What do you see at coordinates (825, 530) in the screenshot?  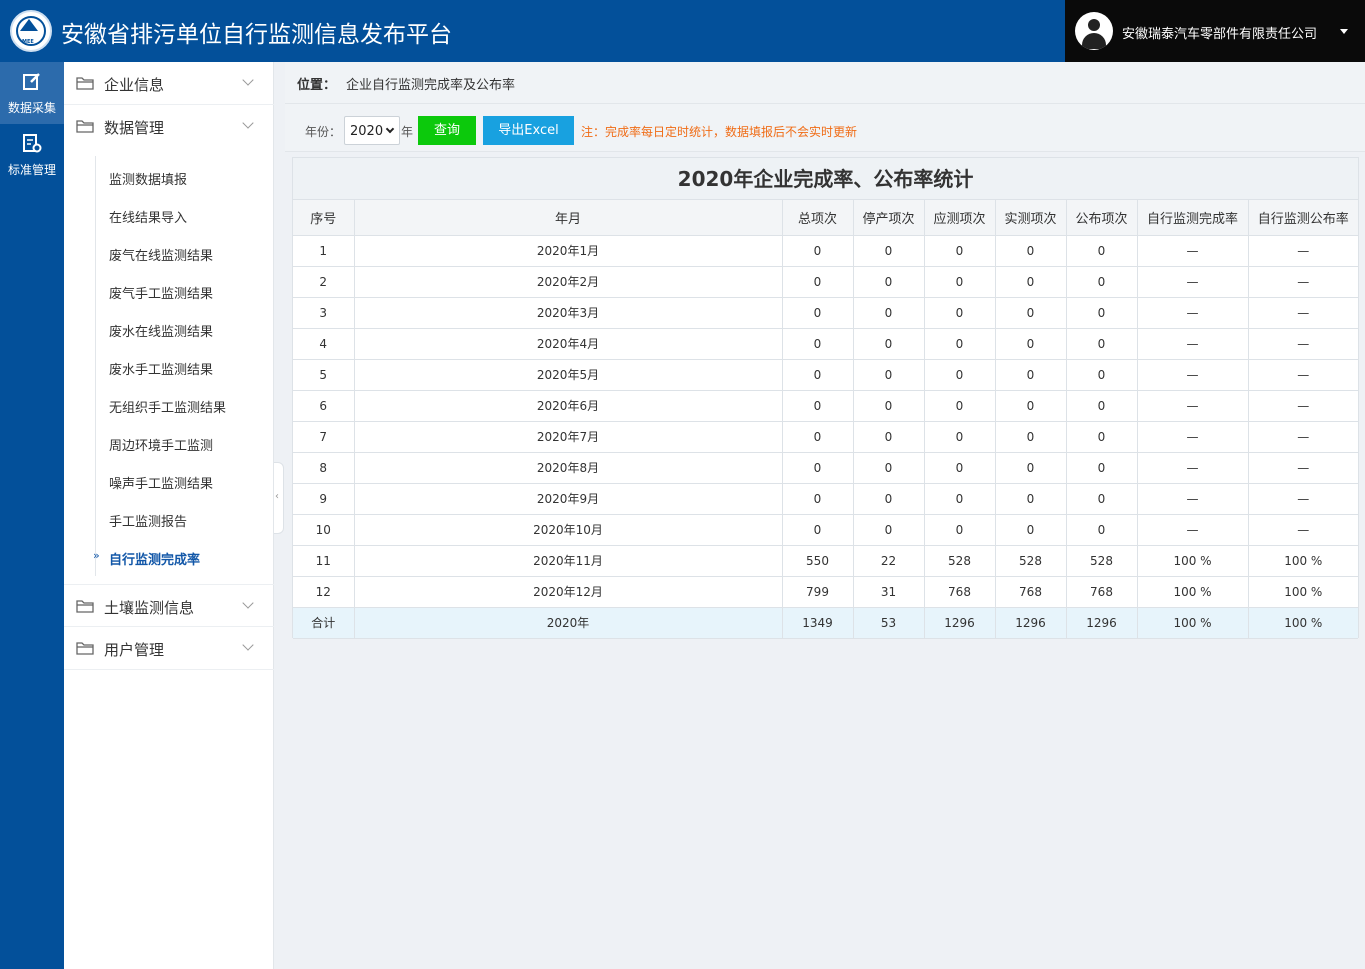 I see `table-row: 10 2020年10月 0 0 0 0 0— —` at bounding box center [825, 530].